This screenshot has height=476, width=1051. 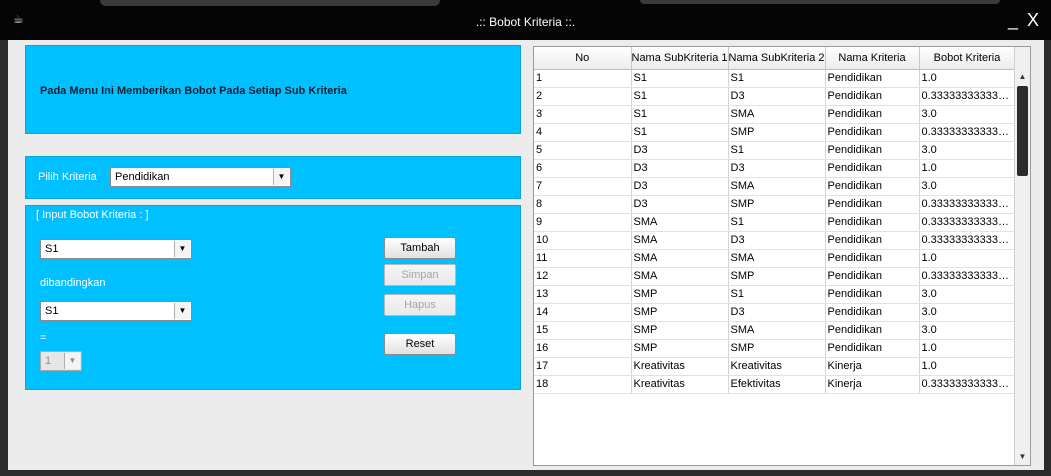 I want to click on table-cell: Kinerja, so click(x=872, y=366).